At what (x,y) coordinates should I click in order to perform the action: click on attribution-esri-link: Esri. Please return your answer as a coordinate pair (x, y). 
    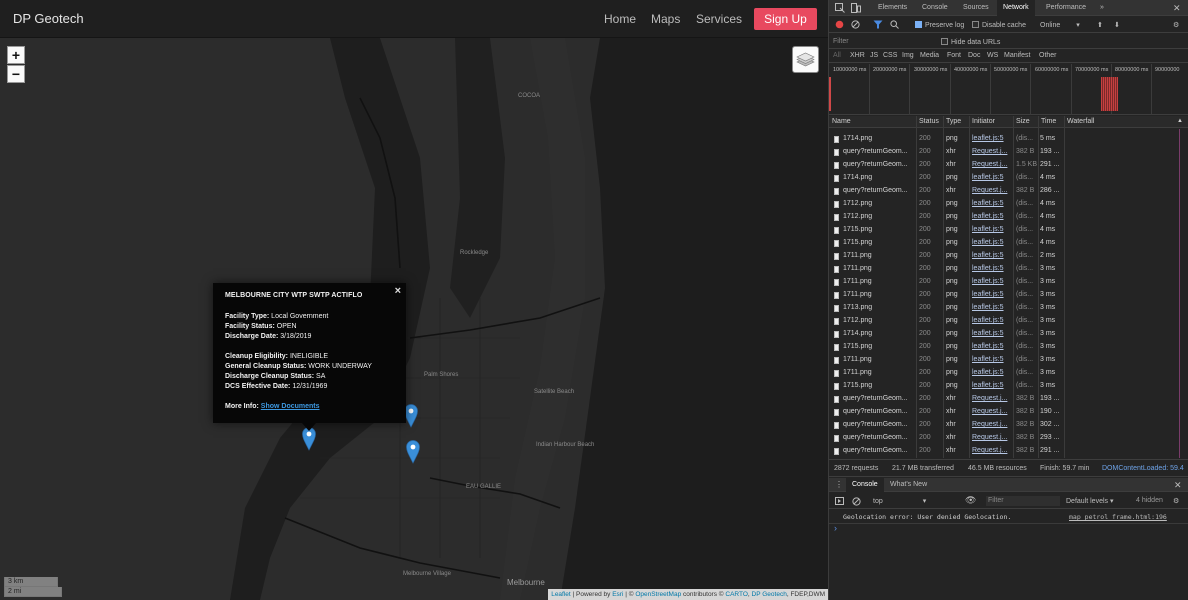
    Looking at the image, I should click on (617, 594).